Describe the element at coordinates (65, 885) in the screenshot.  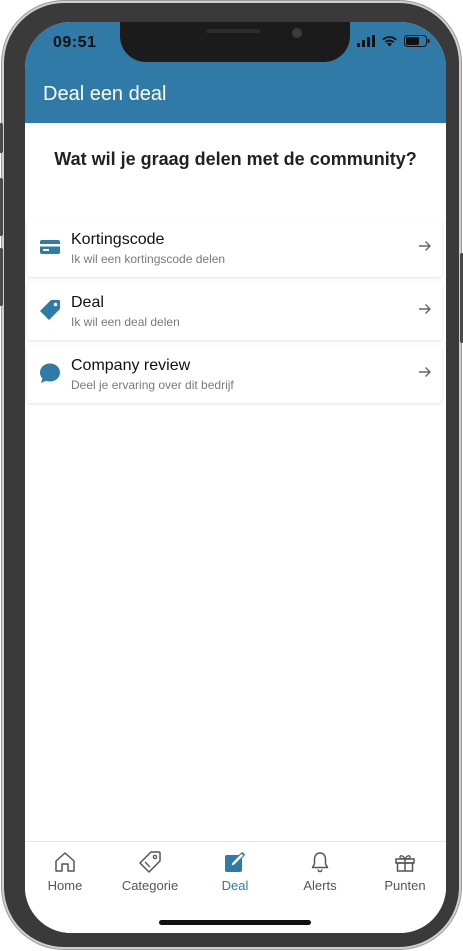
I see `tab-label: Home` at that location.